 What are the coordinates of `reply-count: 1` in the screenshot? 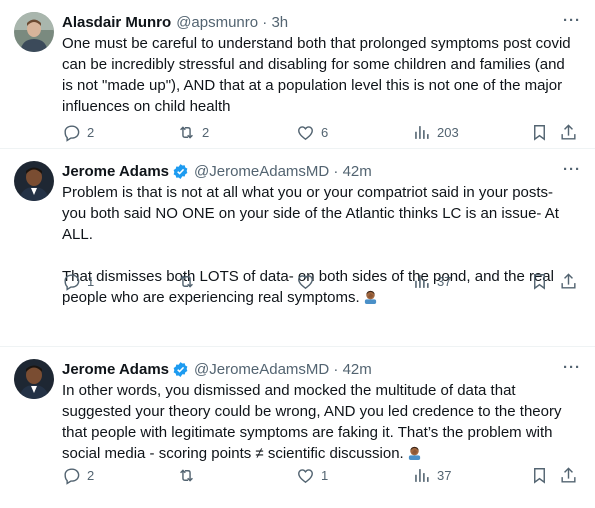 It's located at (91, 281).